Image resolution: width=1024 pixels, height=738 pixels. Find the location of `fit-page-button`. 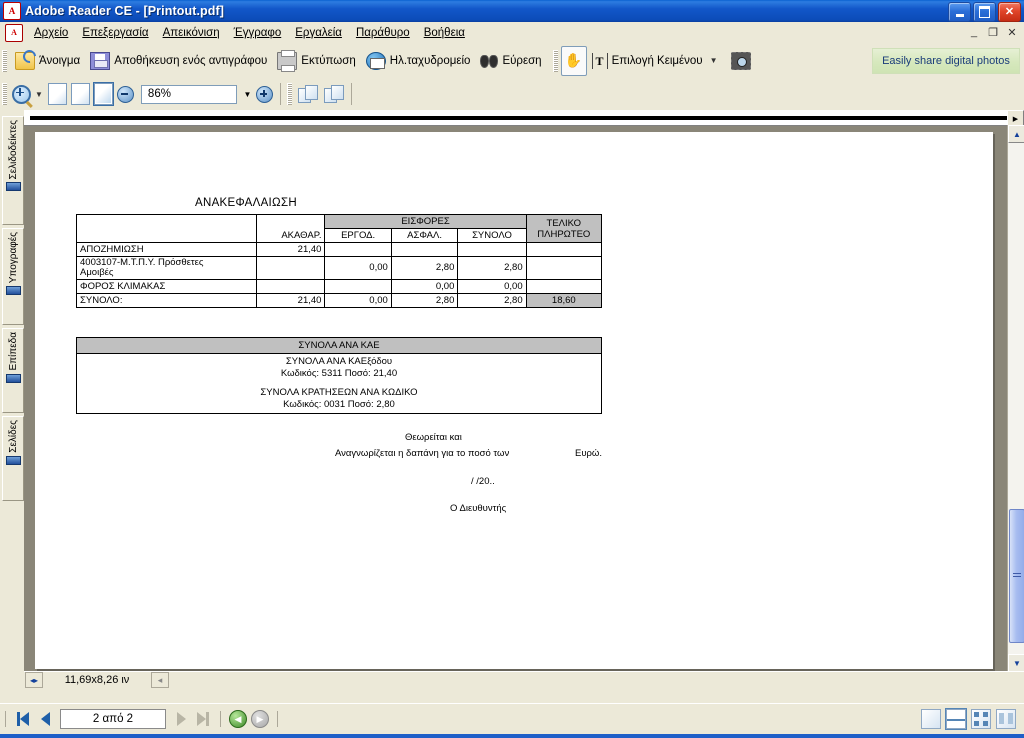

fit-page-button is located at coordinates (80, 94).